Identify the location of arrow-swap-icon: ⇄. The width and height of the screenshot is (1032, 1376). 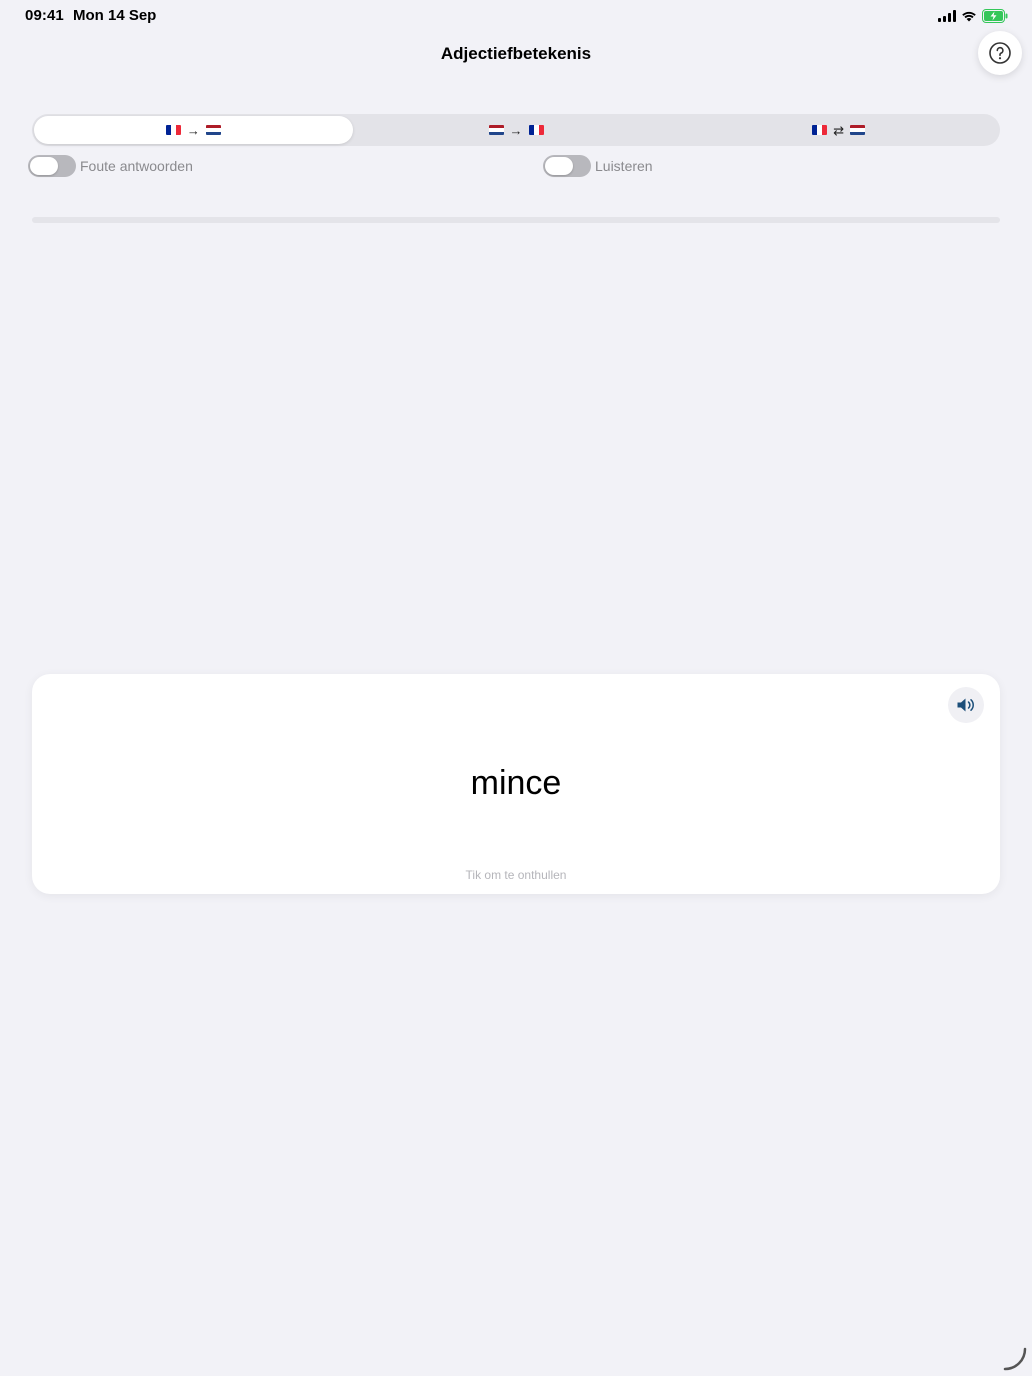
(839, 130).